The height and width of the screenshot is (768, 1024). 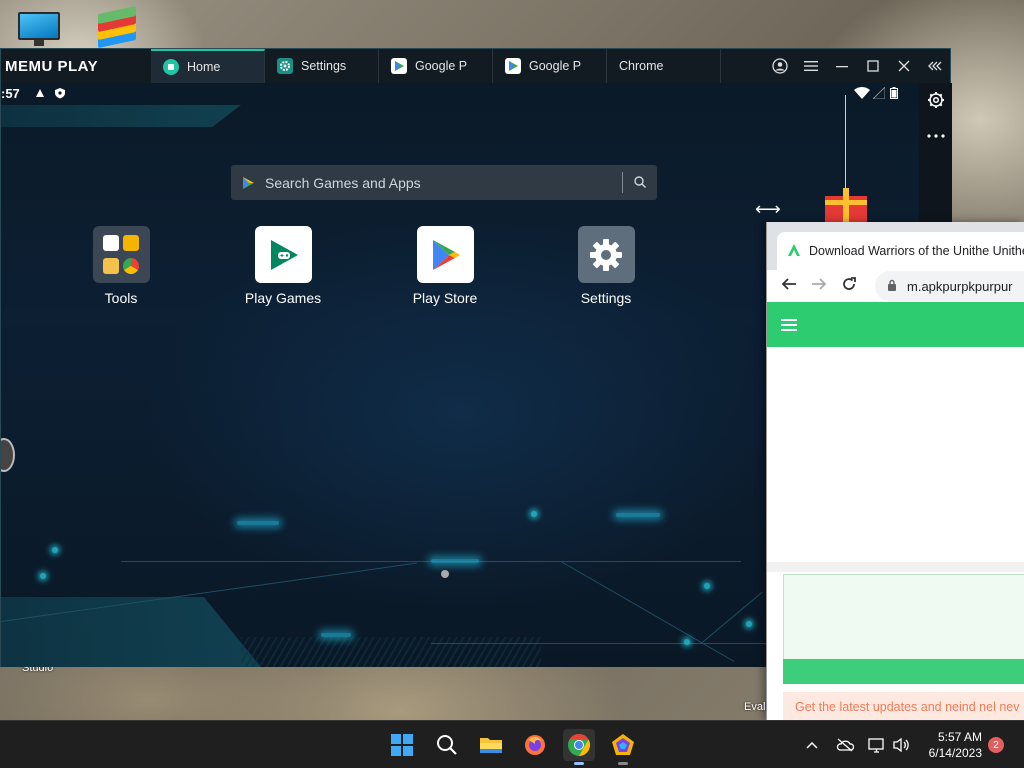 I want to click on memu-logo: MEMU PLAY, so click(x=76, y=66).